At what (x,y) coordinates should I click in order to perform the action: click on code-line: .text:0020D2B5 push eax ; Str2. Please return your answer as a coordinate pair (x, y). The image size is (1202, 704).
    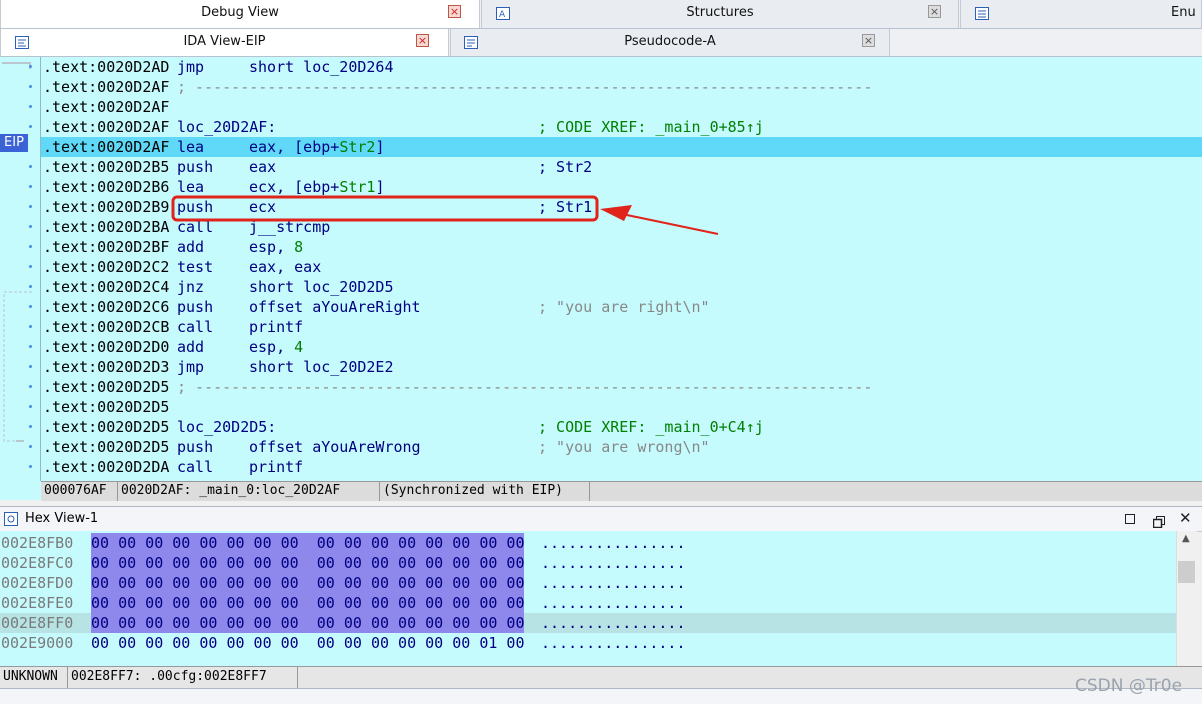
    Looking at the image, I should click on (621, 167).